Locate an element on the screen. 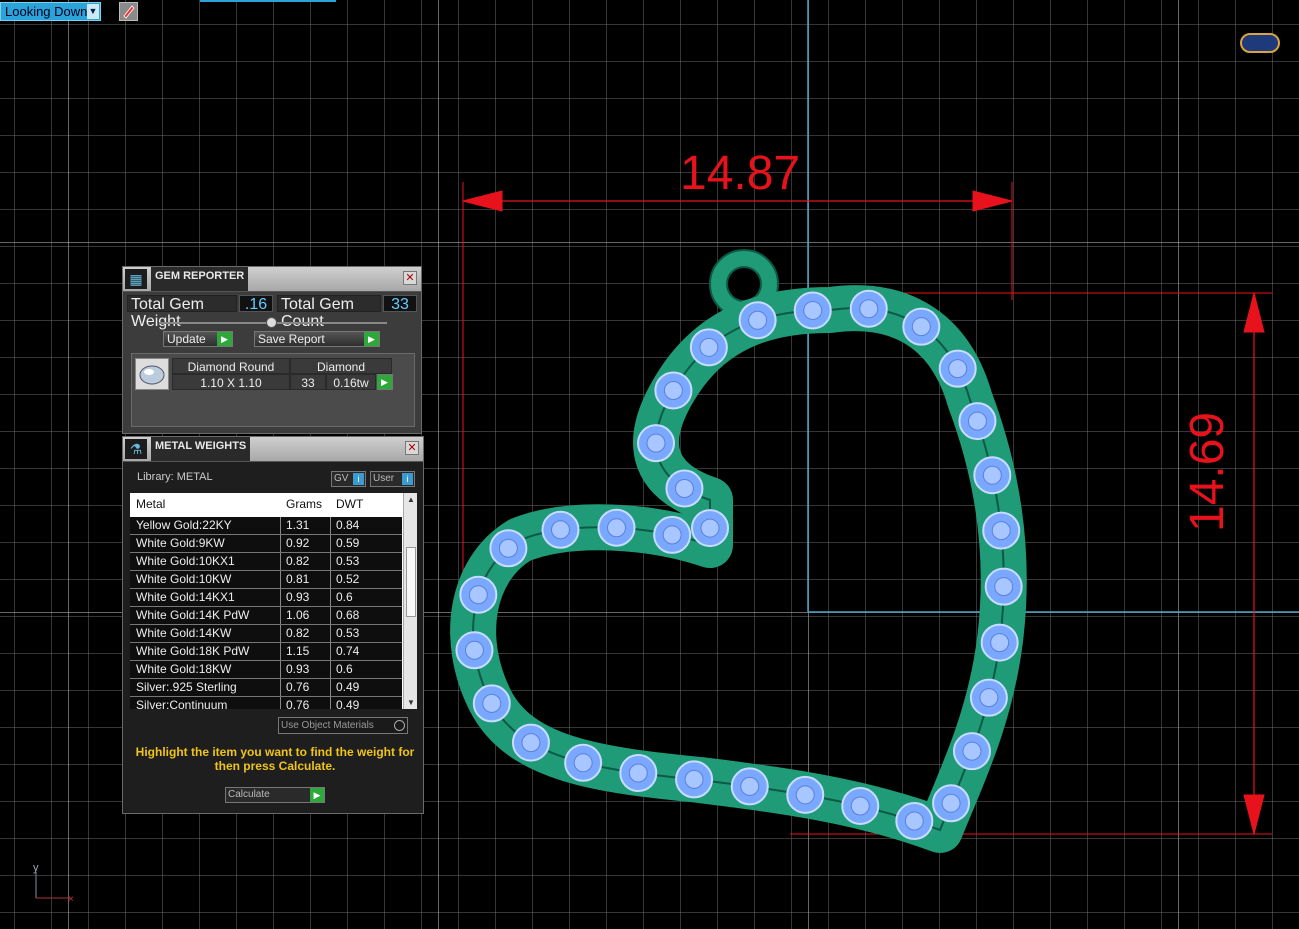 The height and width of the screenshot is (929, 1299). metal-name: Silver:Continuum is located at coordinates (182, 703).